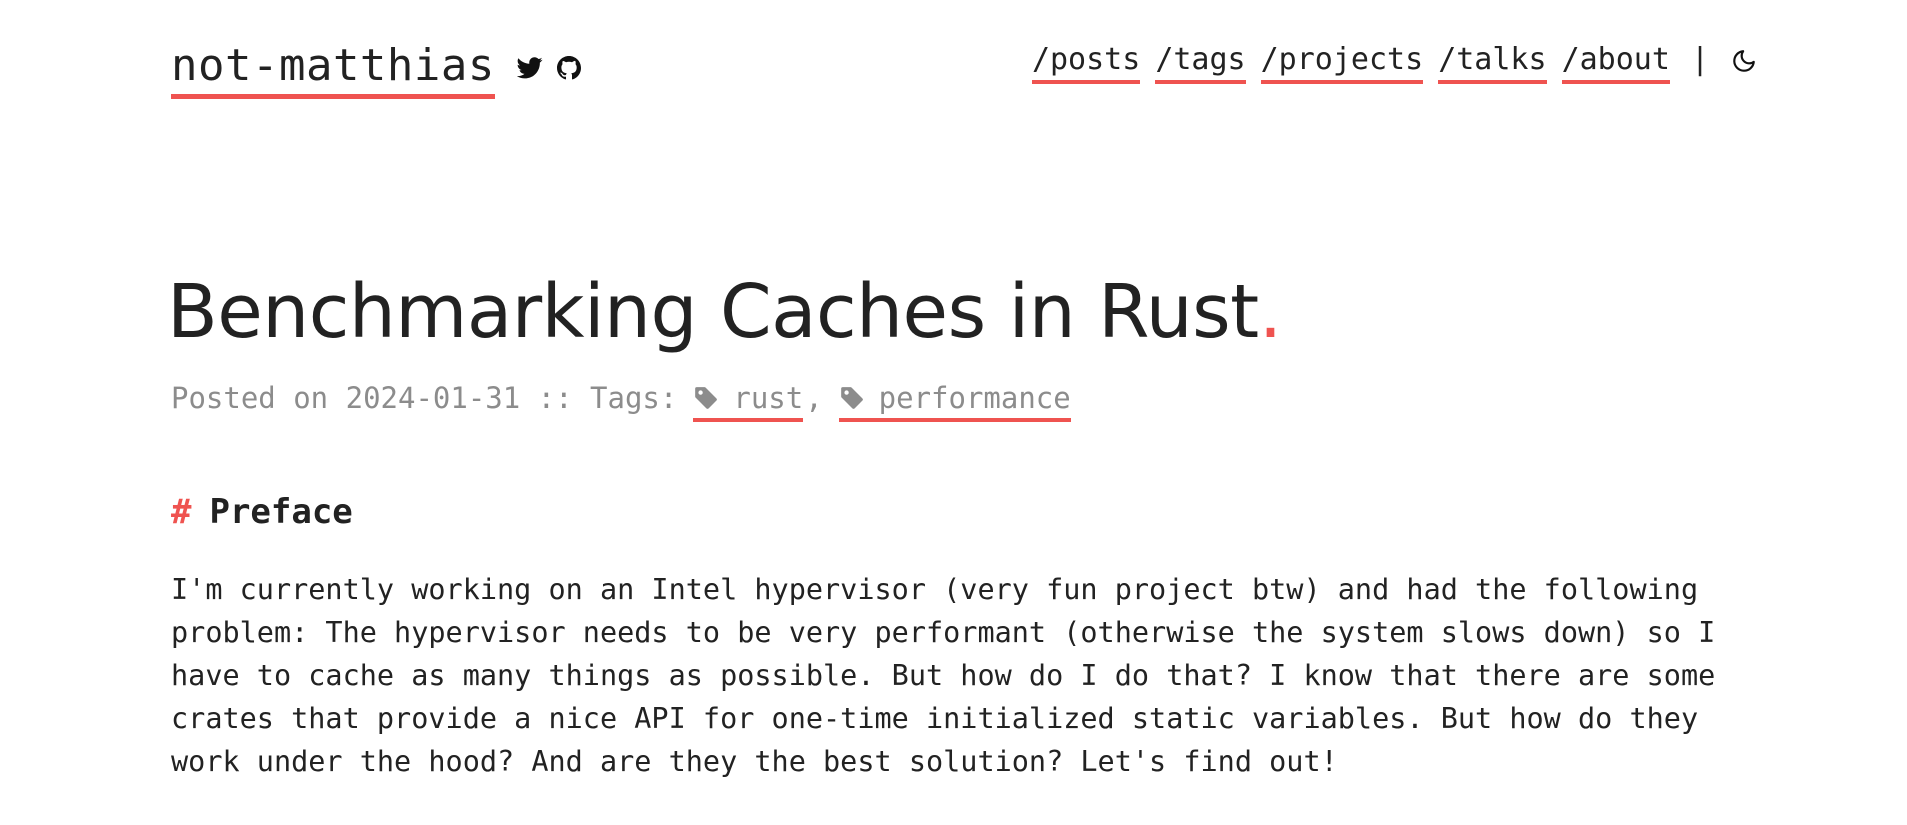 The height and width of the screenshot is (825, 1907). I want to click on nav-posts: /posts, so click(1086, 62).